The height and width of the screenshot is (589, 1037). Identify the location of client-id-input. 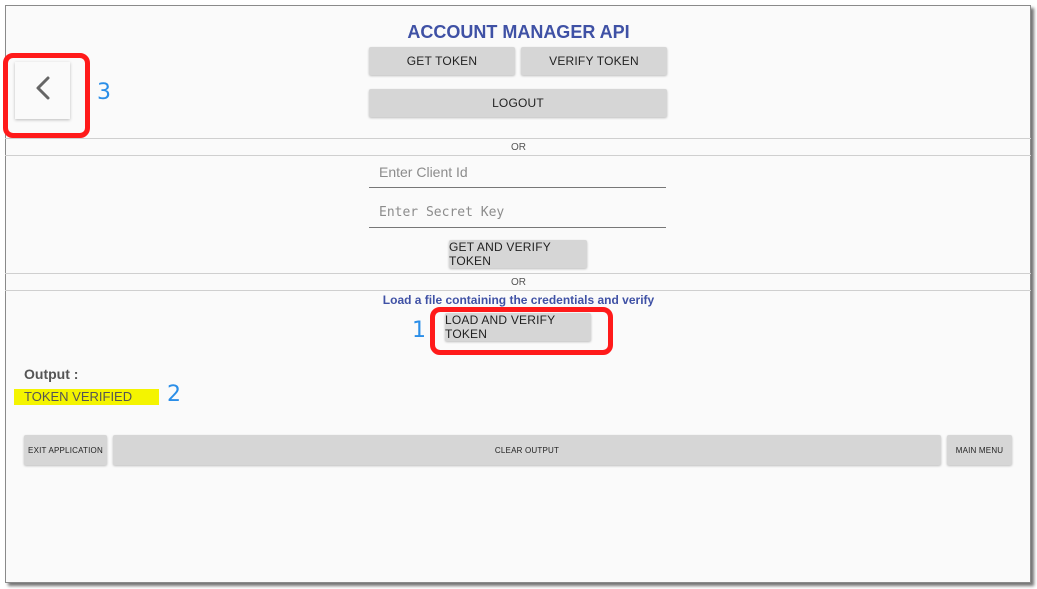
(517, 172).